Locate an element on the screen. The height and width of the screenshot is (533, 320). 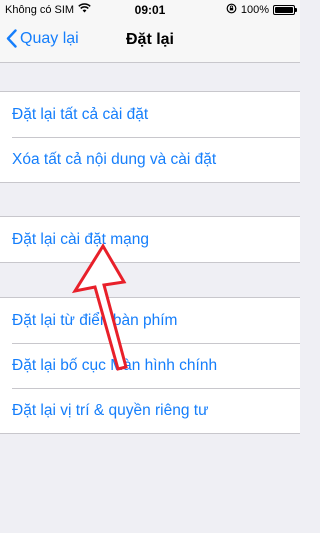
status-right: 100% is located at coordinates (261, 10).